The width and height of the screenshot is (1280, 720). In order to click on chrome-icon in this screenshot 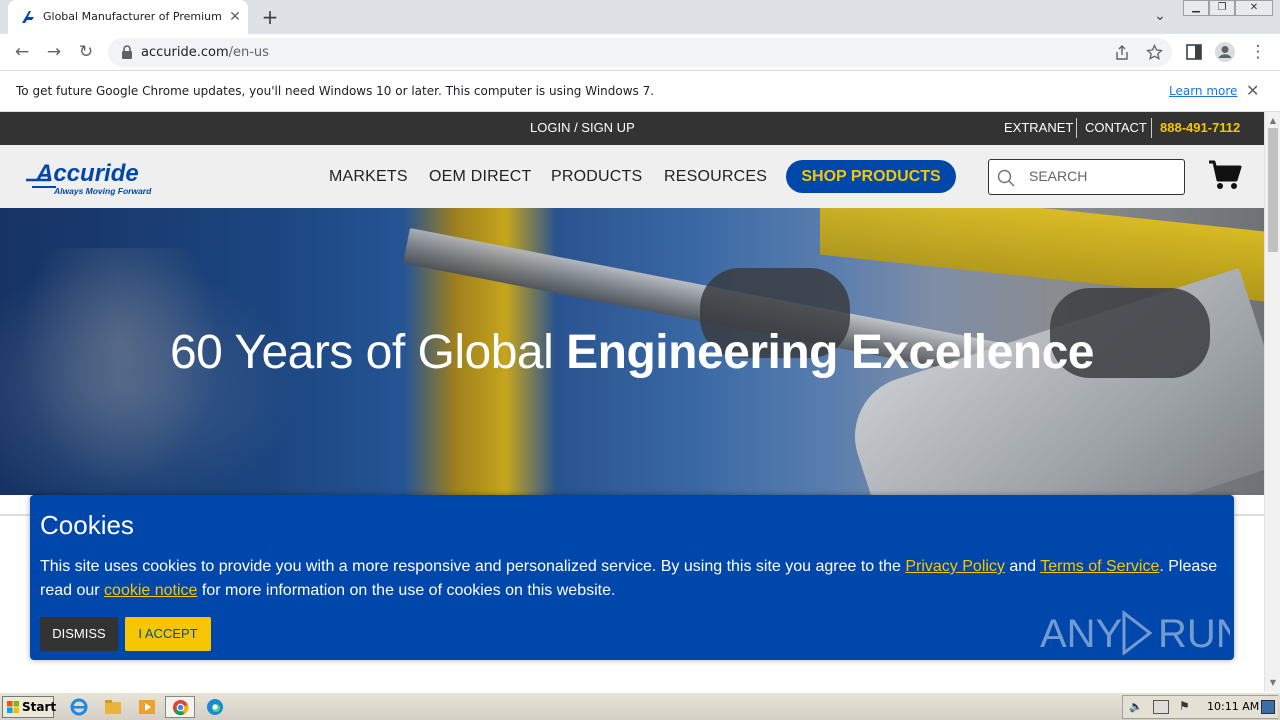, I will do `click(180, 707)`.